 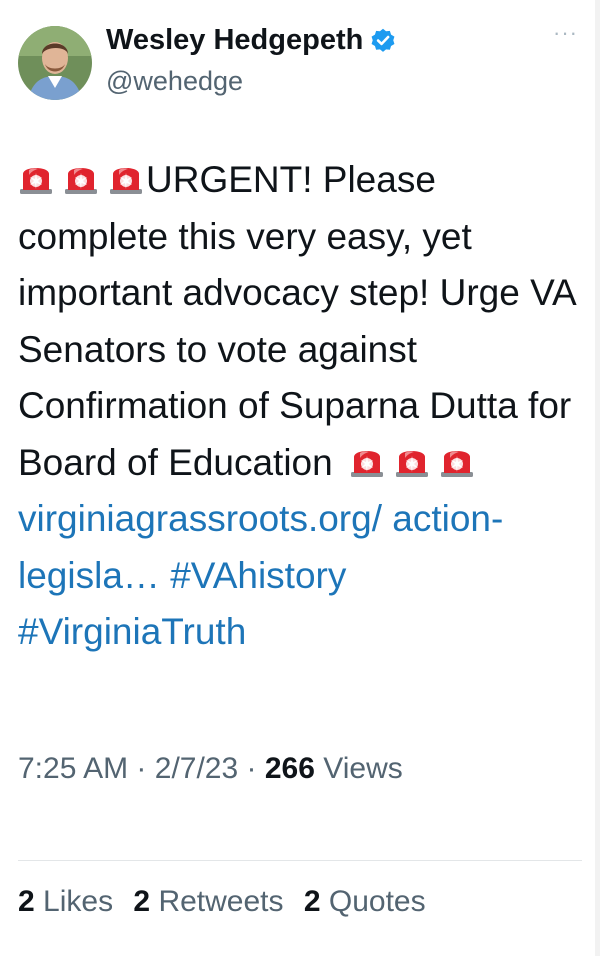 I want to click on verified-badge-icon, so click(x=383, y=41).